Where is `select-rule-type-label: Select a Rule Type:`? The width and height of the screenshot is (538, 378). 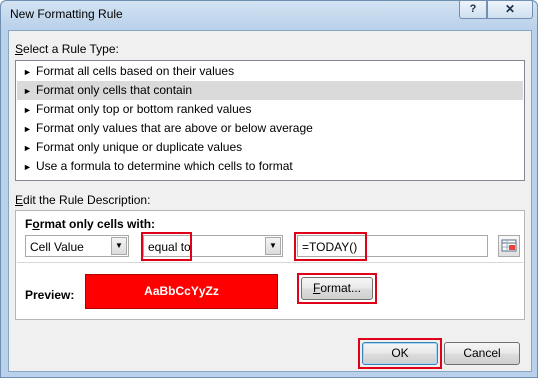 select-rule-type-label: Select a Rule Type: is located at coordinates (67, 49).